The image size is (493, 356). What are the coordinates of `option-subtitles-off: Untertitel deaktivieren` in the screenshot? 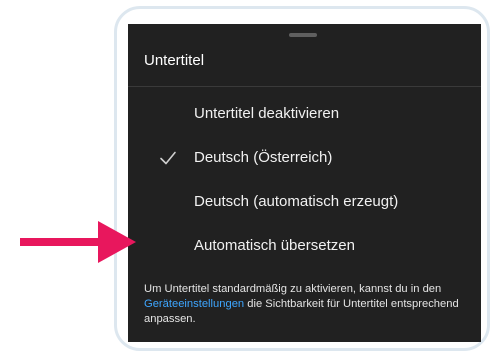 It's located at (304, 114).